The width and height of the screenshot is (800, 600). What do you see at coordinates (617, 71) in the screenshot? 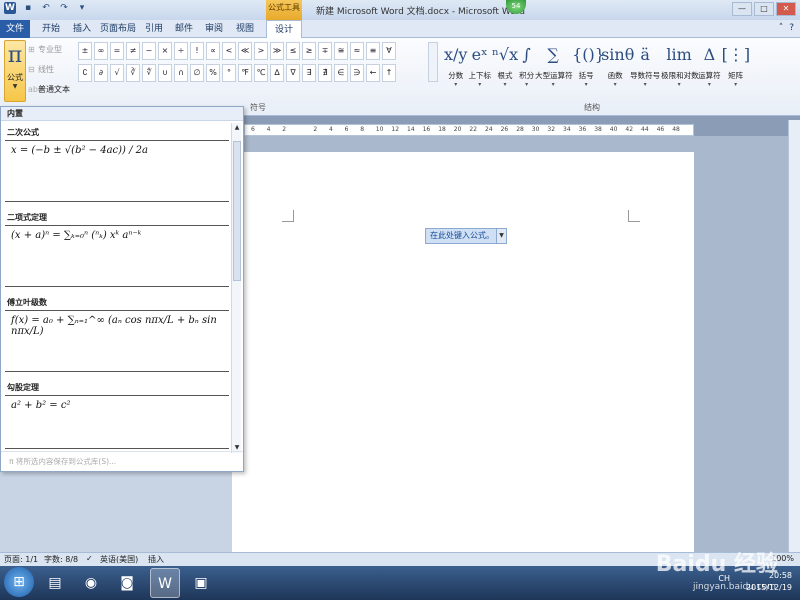
I see `structure-button-6: sinθ 函数 ▾` at bounding box center [617, 71].